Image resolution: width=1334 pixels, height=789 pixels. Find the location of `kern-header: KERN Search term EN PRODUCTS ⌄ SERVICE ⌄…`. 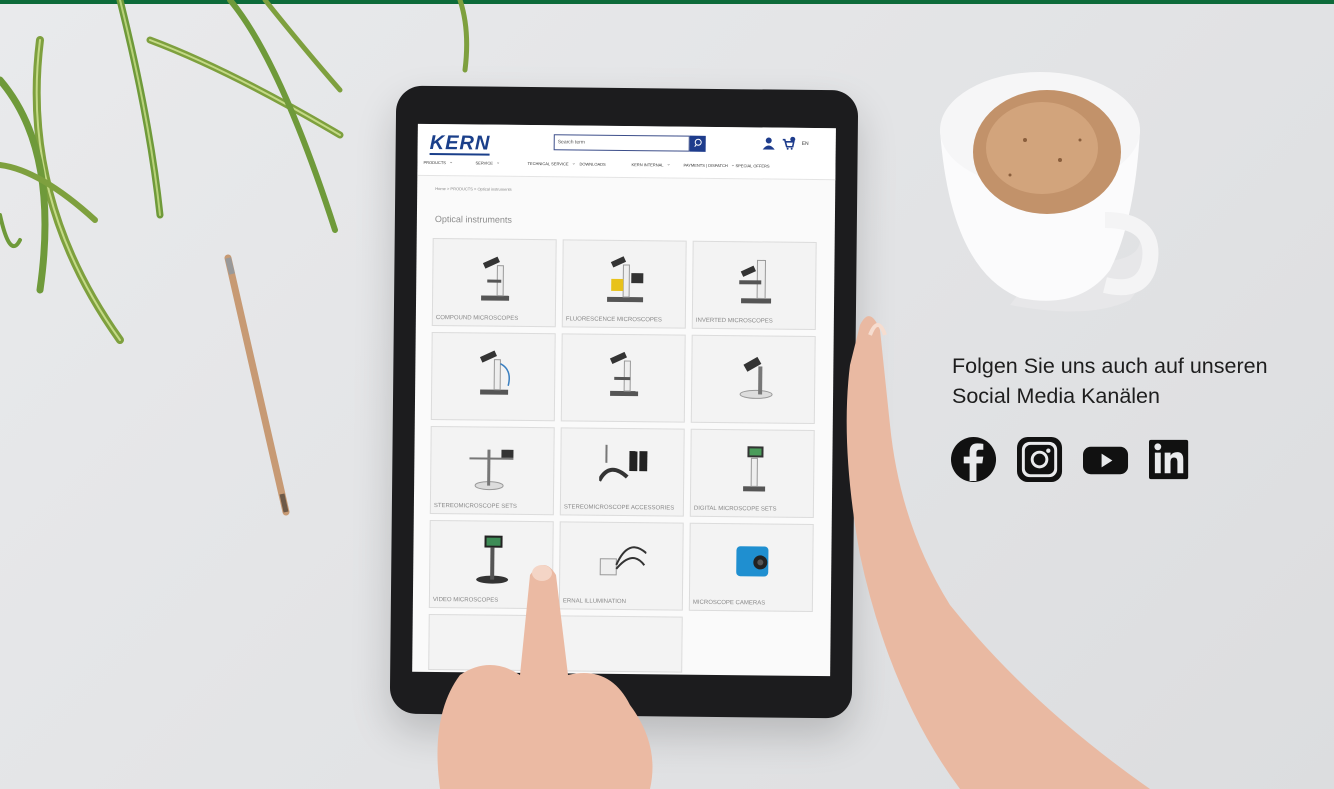

kern-header: KERN Search term EN PRODUCTS ⌄ SERVICE ⌄… is located at coordinates (626, 152).